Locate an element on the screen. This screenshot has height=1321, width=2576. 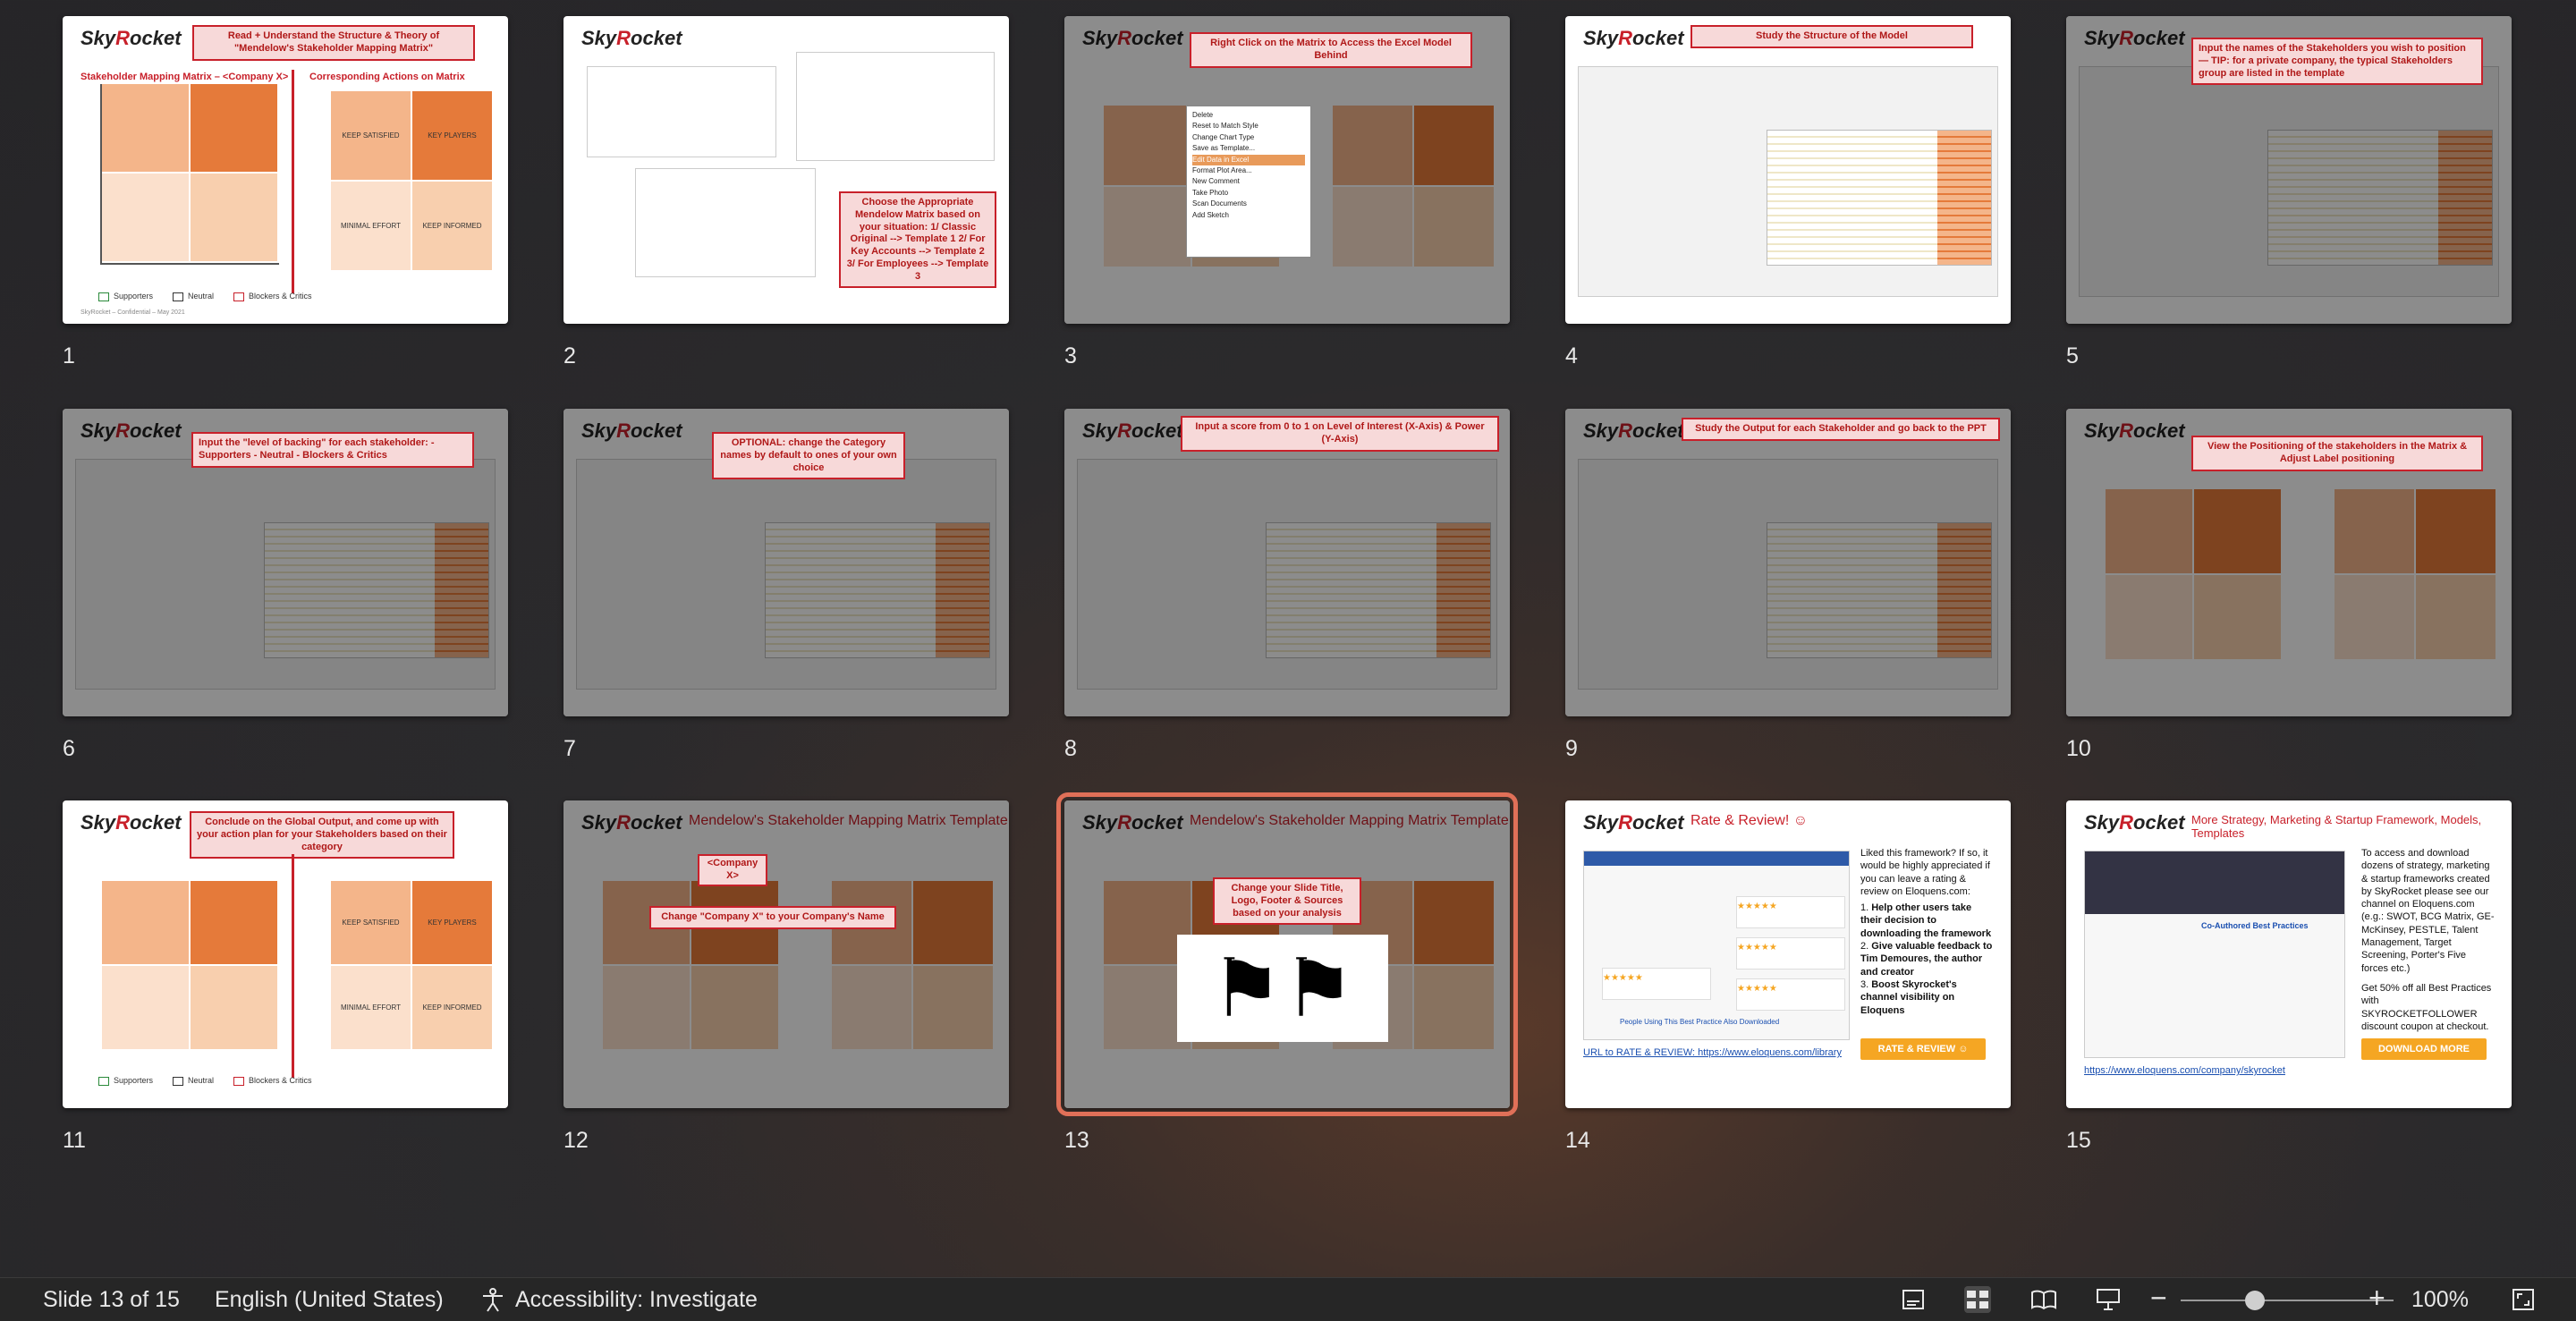
slide-number: 11 is located at coordinates (74, 1140).